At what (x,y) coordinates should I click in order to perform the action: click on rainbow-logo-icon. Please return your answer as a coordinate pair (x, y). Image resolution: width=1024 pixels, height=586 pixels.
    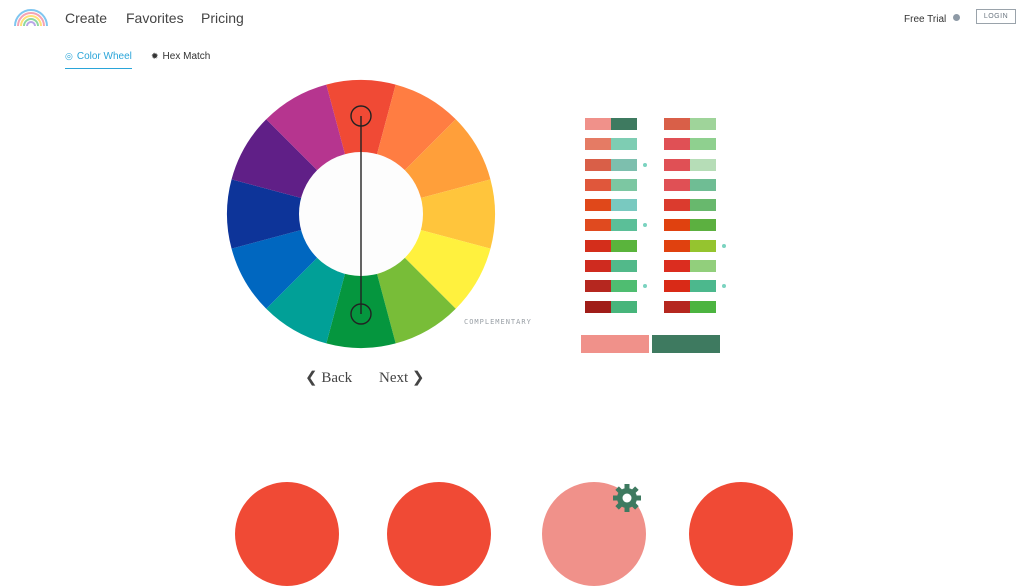
    Looking at the image, I should click on (31, 16).